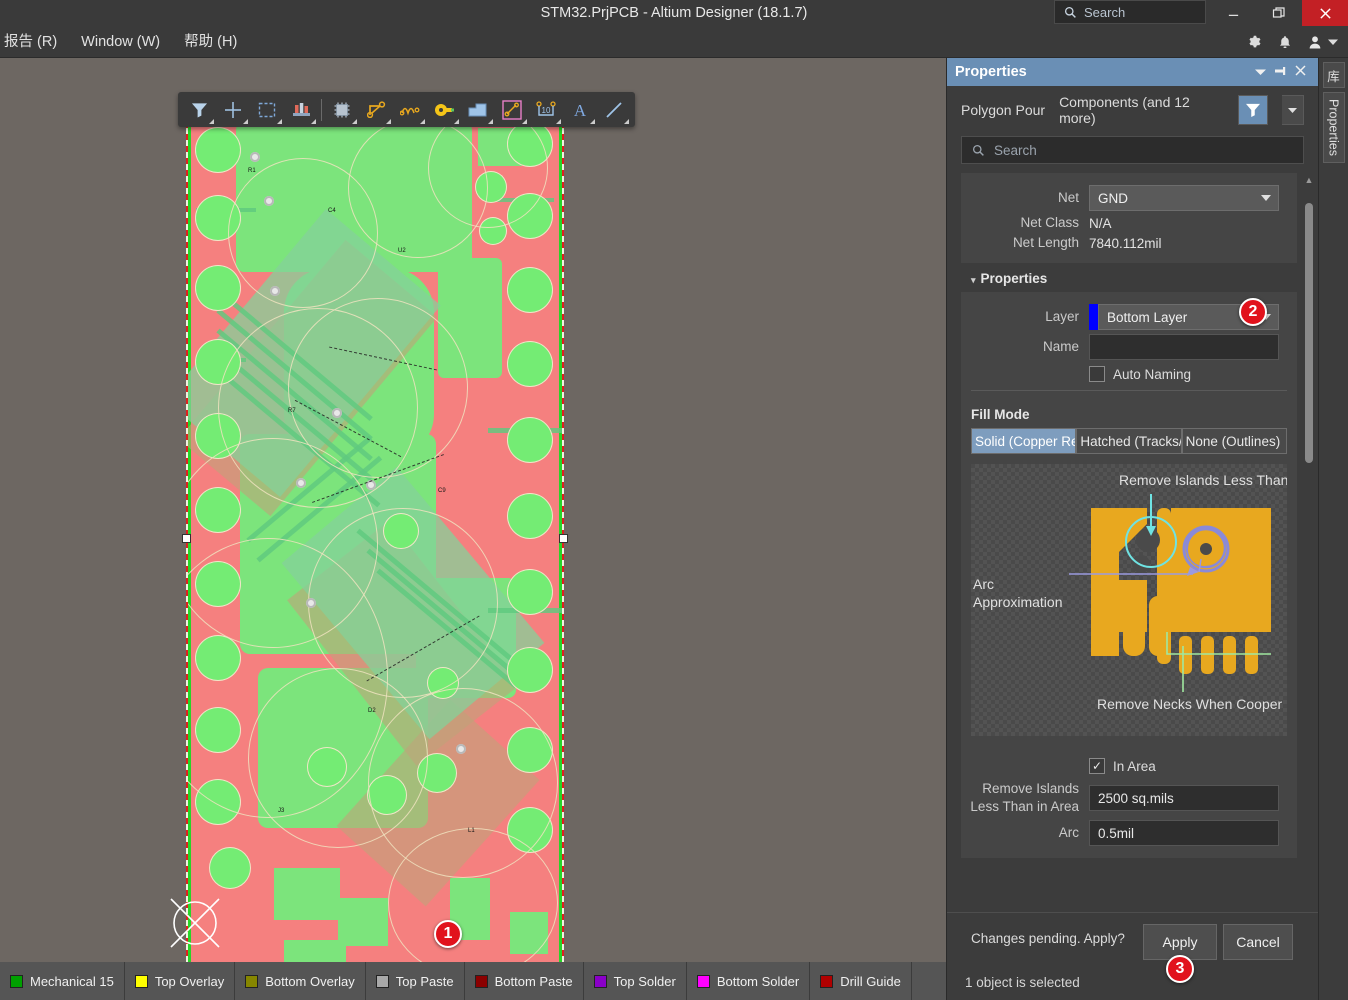 The image size is (1348, 1000). I want to click on layer-stack-icon, so click(301, 109).